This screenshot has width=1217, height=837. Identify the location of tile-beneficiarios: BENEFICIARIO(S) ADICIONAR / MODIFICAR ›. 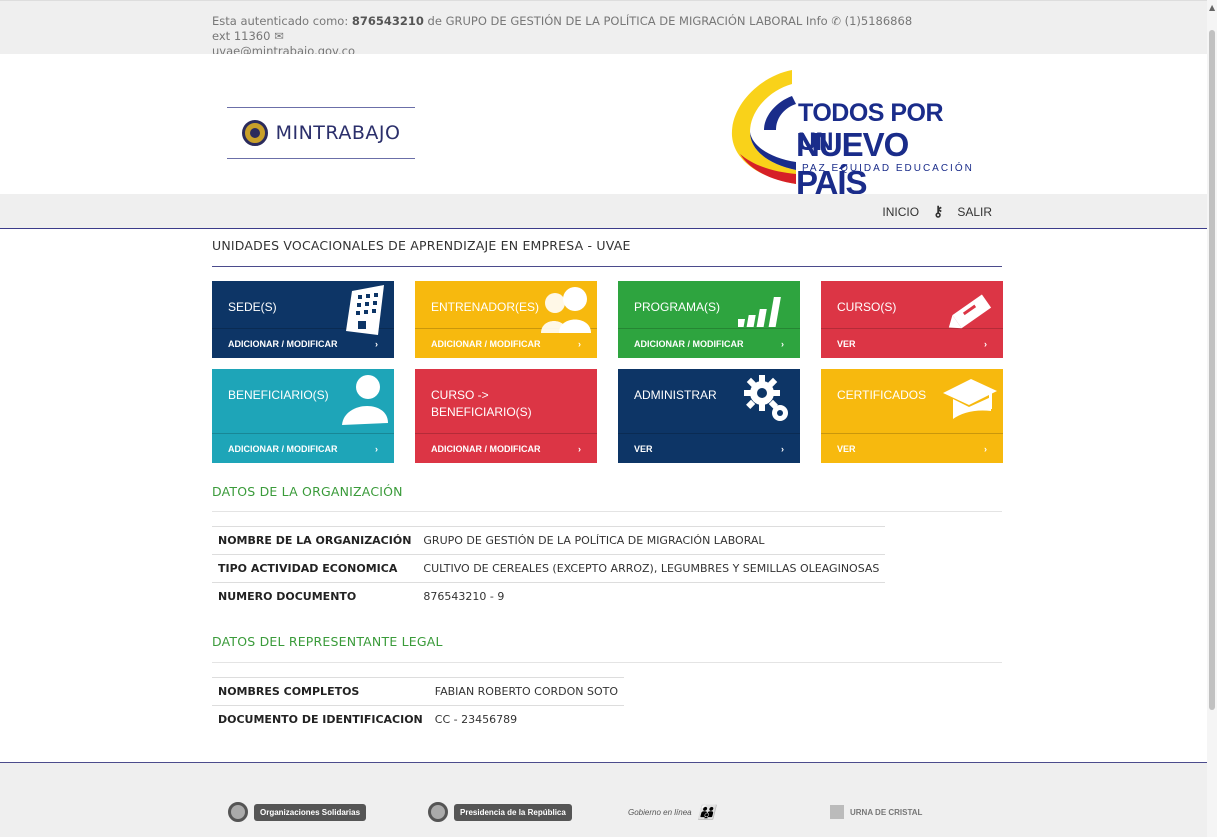
(303, 416).